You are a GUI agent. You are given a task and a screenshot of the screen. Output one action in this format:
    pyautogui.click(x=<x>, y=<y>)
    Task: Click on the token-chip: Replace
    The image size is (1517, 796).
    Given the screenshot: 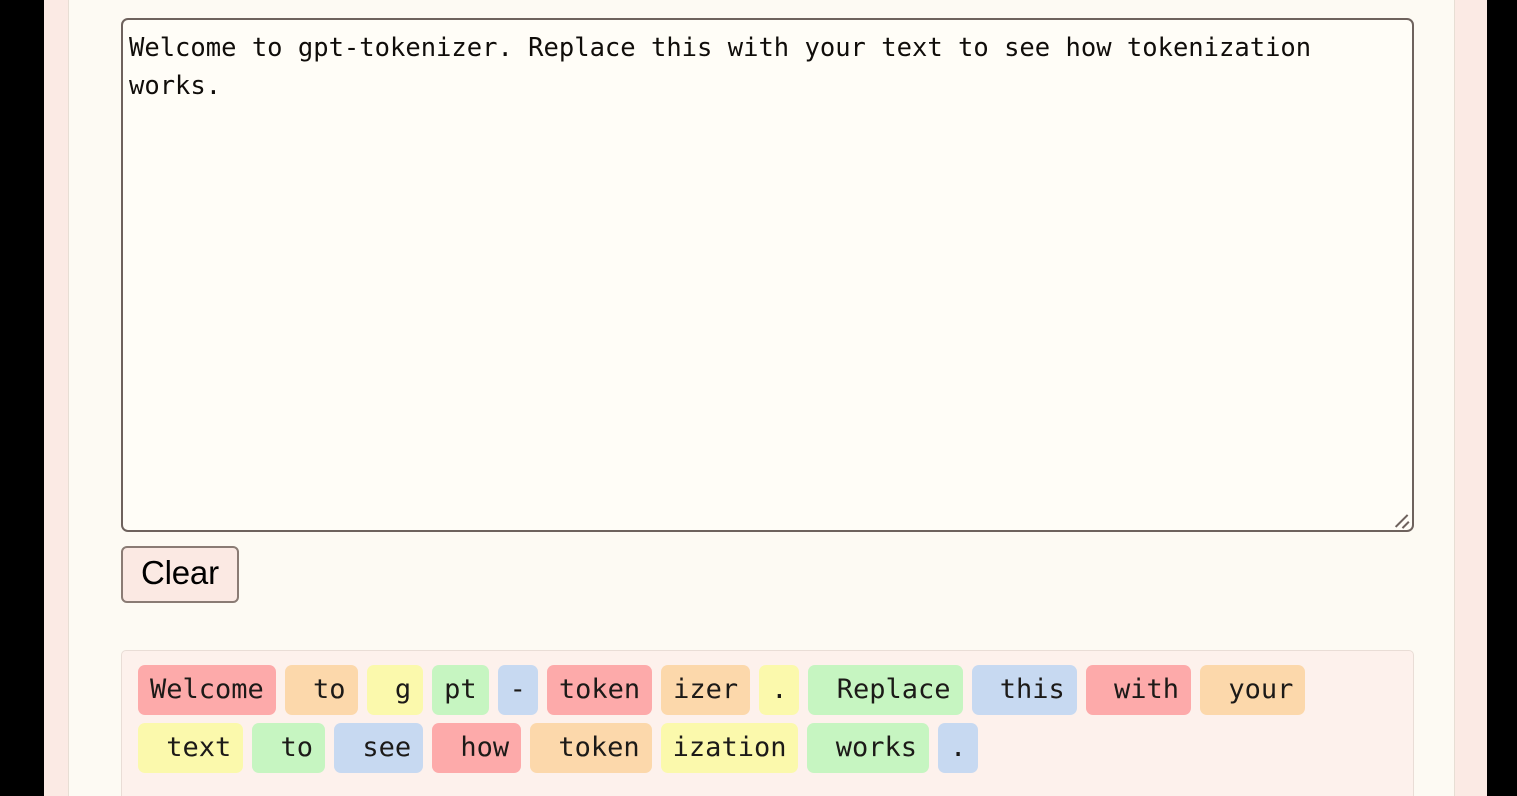 What is the action you would take?
    pyautogui.click(x=885, y=690)
    